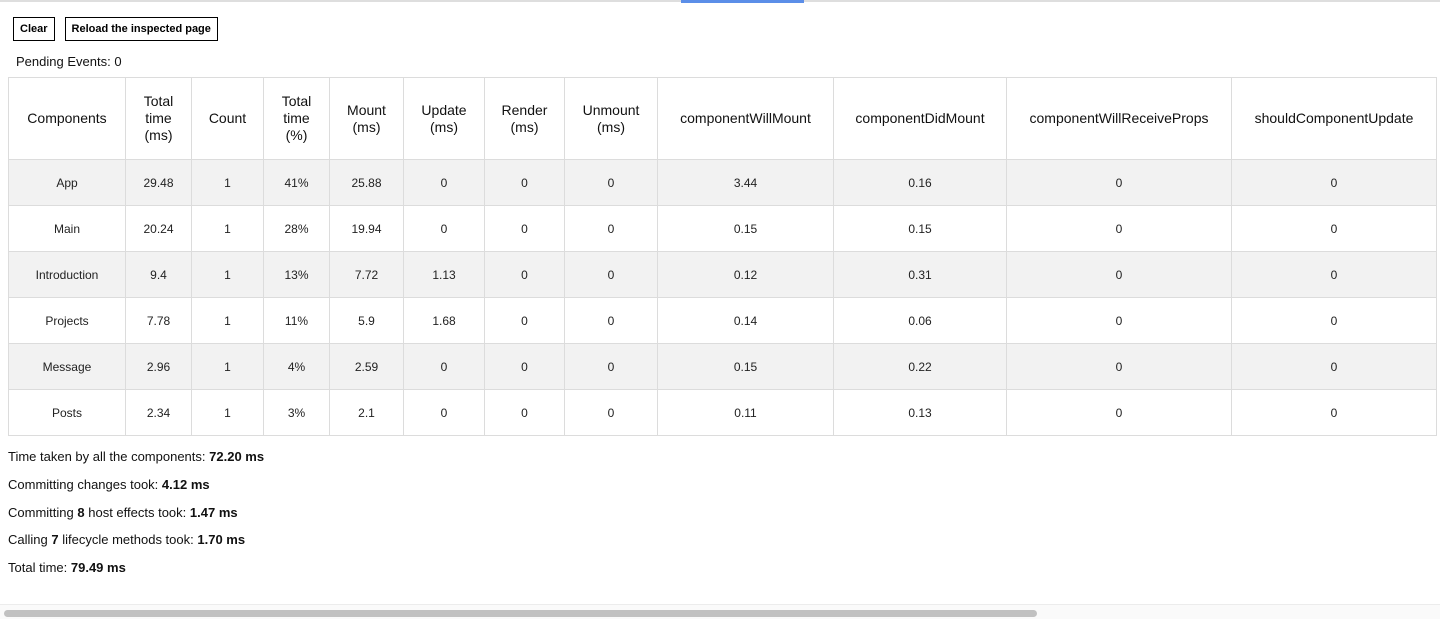 The width and height of the screenshot is (1440, 620). I want to click on table-cell: 0.11, so click(745, 412).